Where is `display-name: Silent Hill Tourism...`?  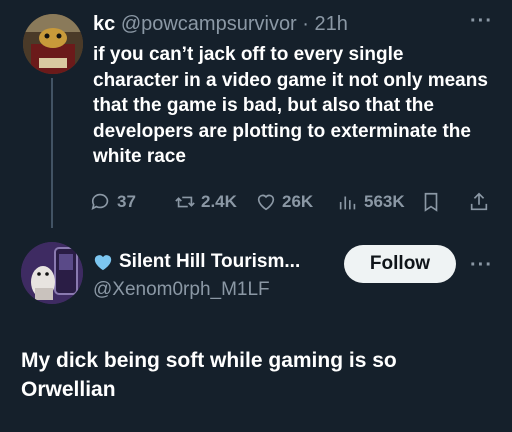 display-name: Silent Hill Tourism... is located at coordinates (196, 262).